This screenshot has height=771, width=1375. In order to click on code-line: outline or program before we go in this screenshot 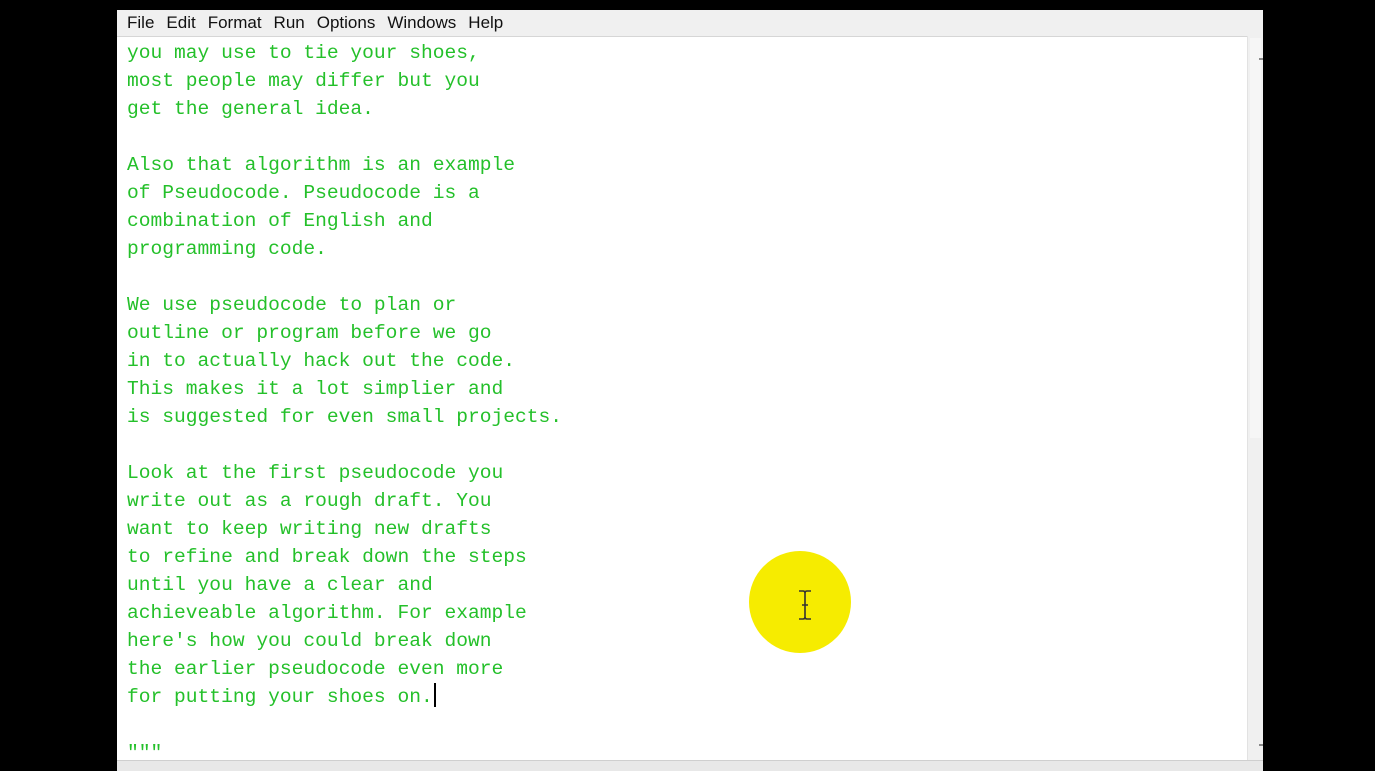, I will do `click(344, 333)`.